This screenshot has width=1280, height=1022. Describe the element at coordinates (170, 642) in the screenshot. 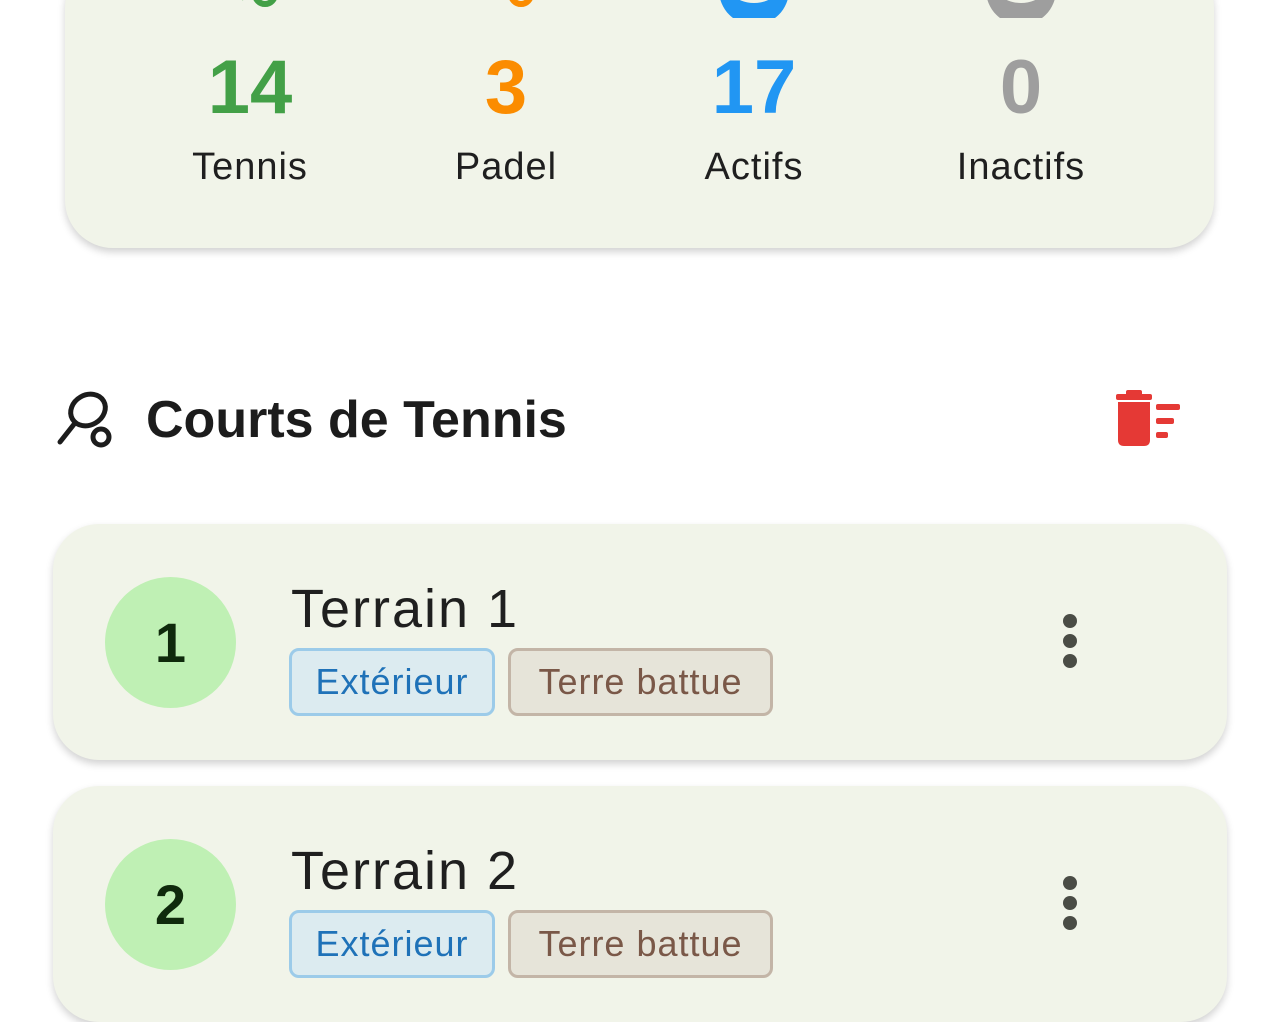

I see `court-number-avatar: 1` at that location.